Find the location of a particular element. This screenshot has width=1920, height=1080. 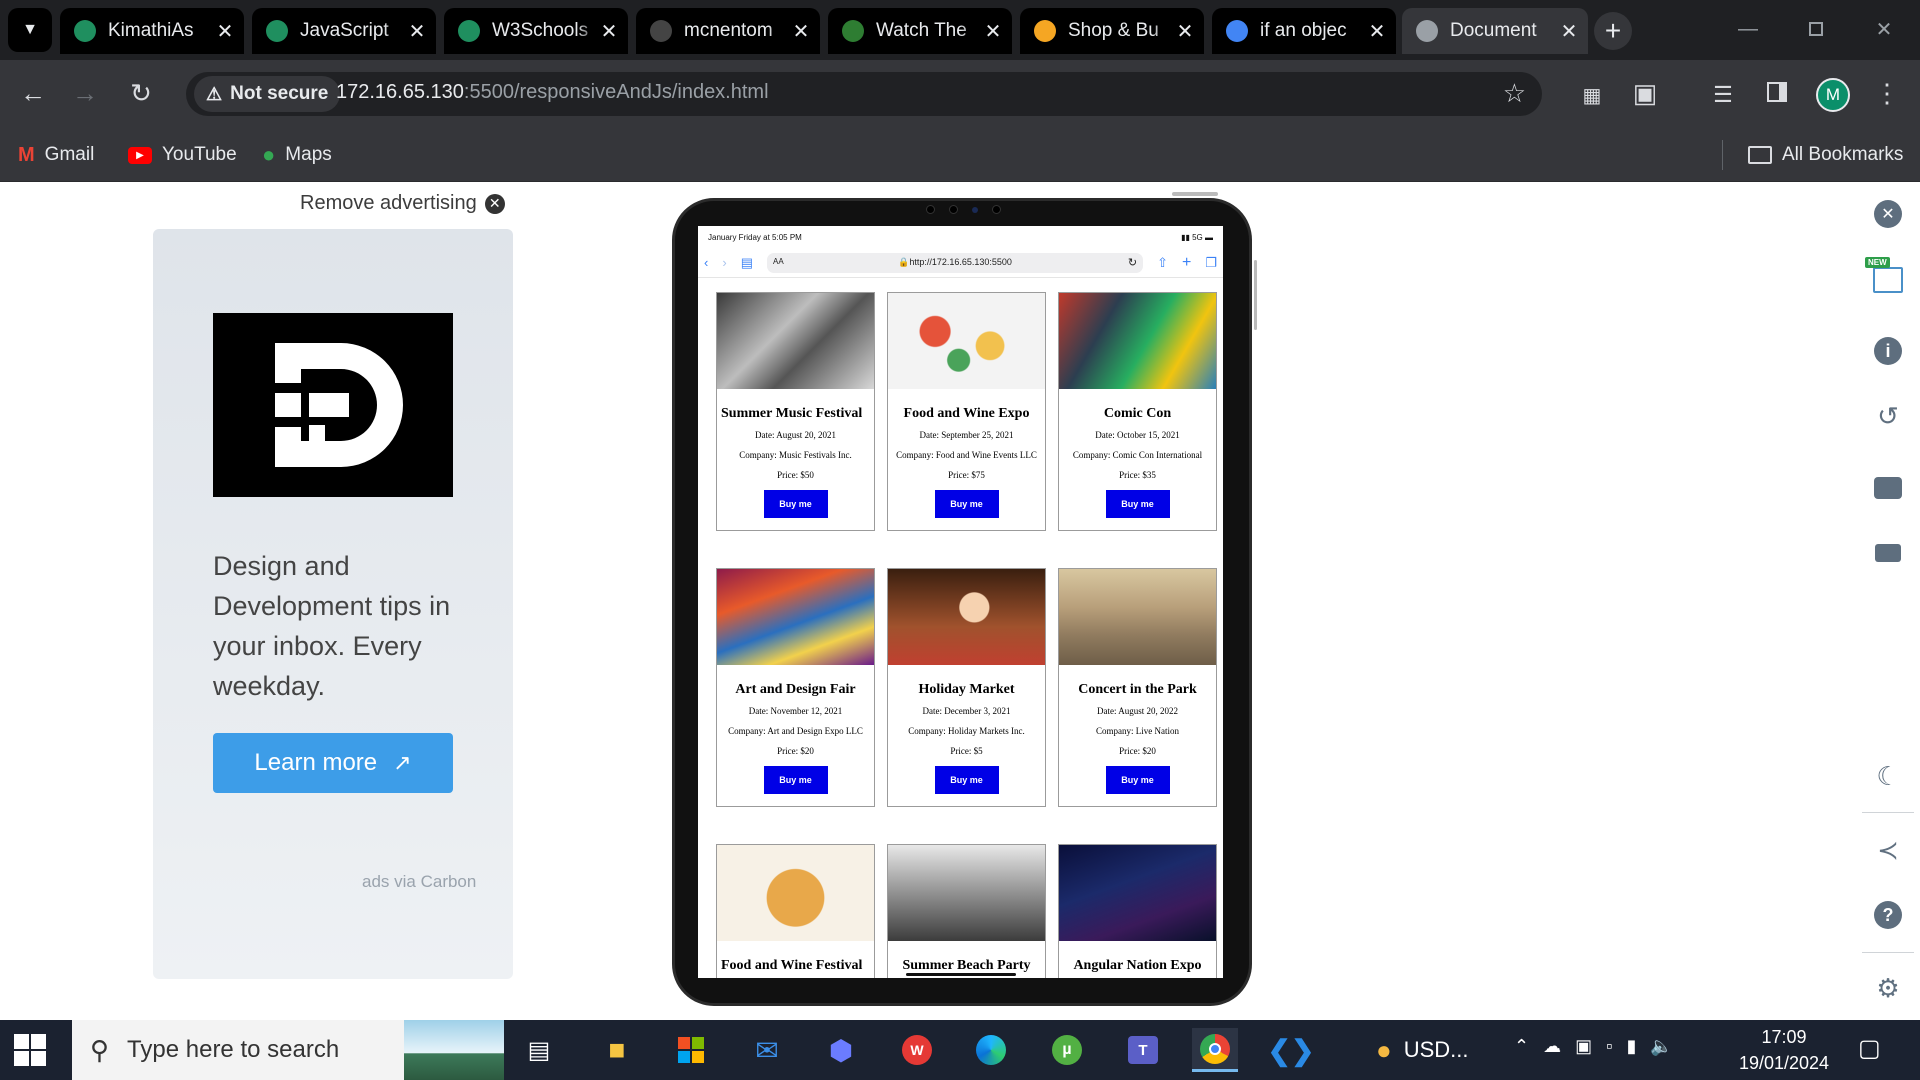

tab-4: Watch The ✕ is located at coordinates (920, 31).